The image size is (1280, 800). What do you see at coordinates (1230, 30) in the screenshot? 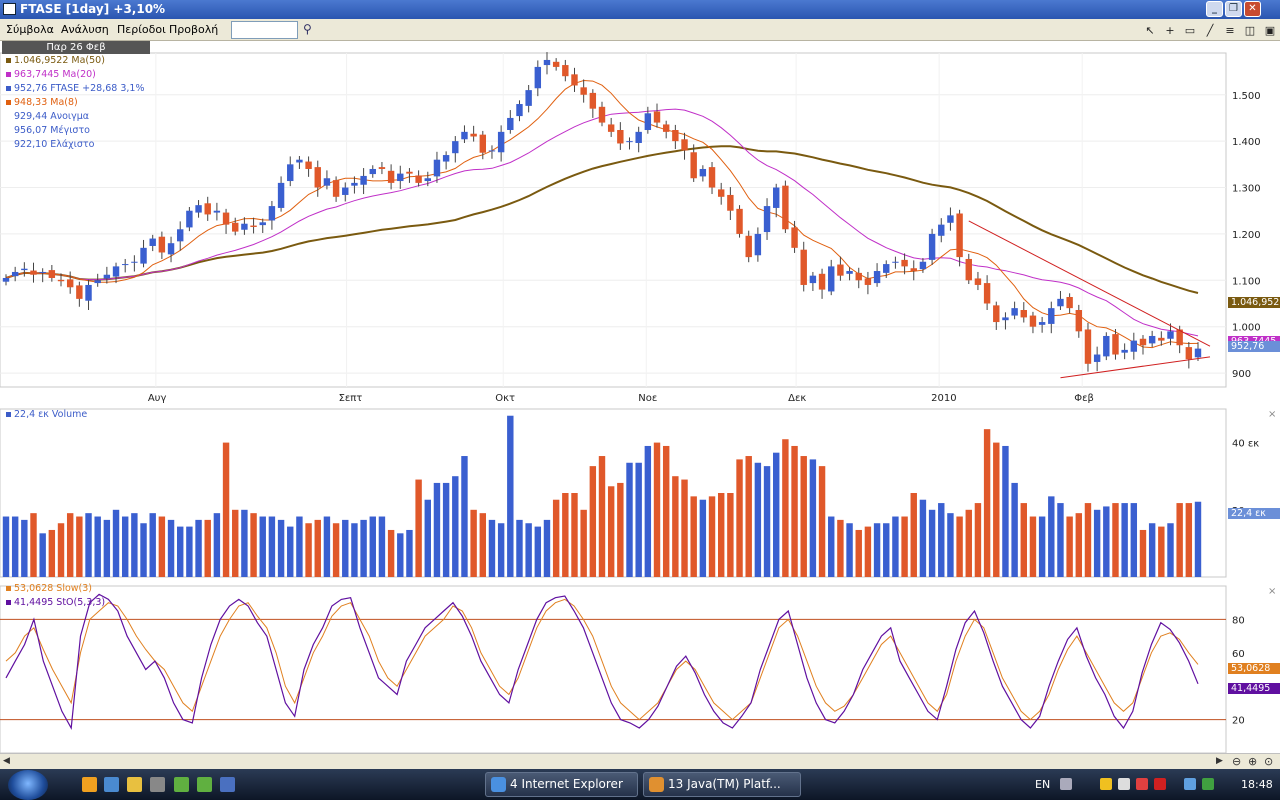
I see `lines-icon: ≡` at bounding box center [1230, 30].